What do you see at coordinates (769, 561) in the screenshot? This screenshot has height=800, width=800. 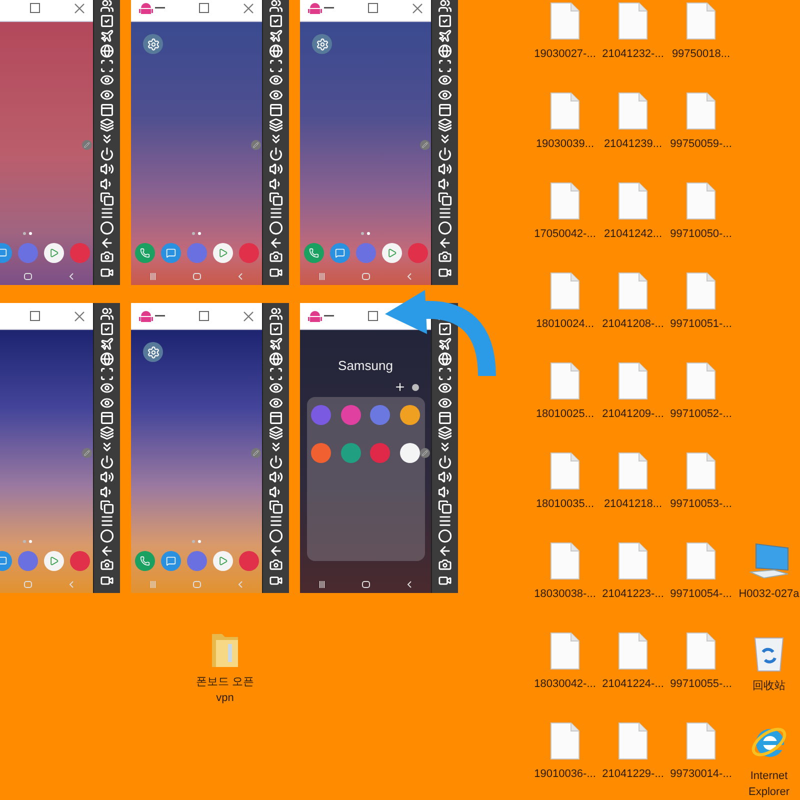 I see `computer-icon` at bounding box center [769, 561].